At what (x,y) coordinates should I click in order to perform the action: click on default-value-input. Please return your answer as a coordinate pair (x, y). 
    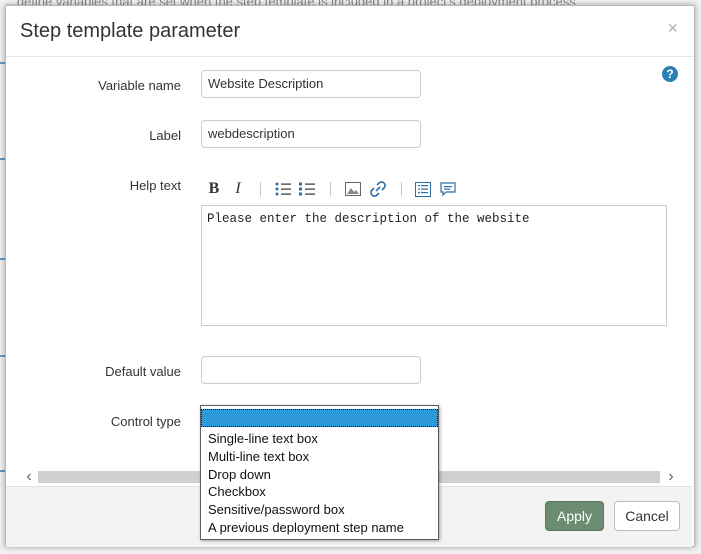
    Looking at the image, I should click on (311, 370).